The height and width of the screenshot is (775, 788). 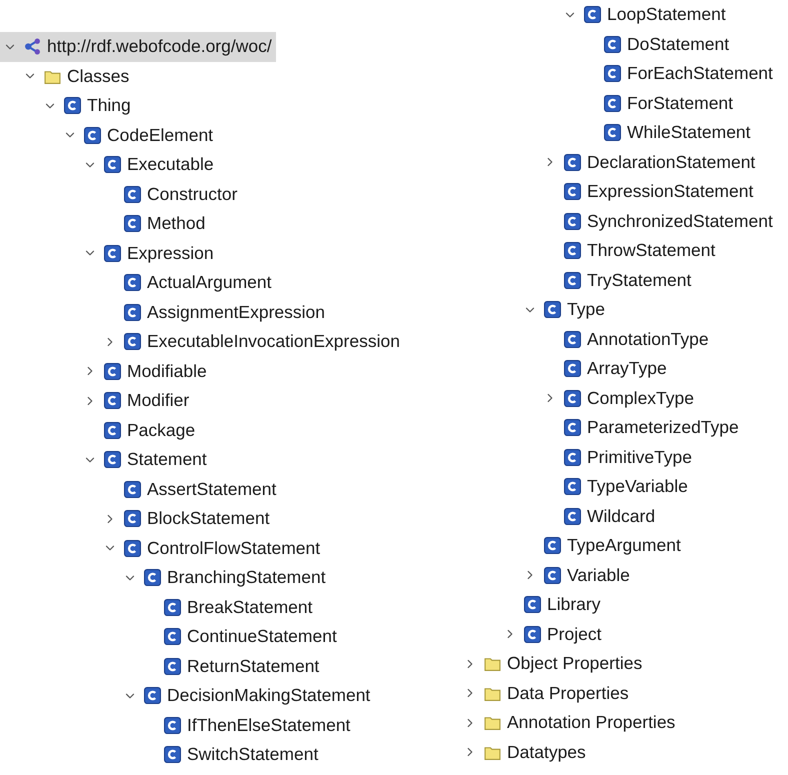 What do you see at coordinates (569, 398) in the screenshot?
I see `tree-item: ComplexType` at bounding box center [569, 398].